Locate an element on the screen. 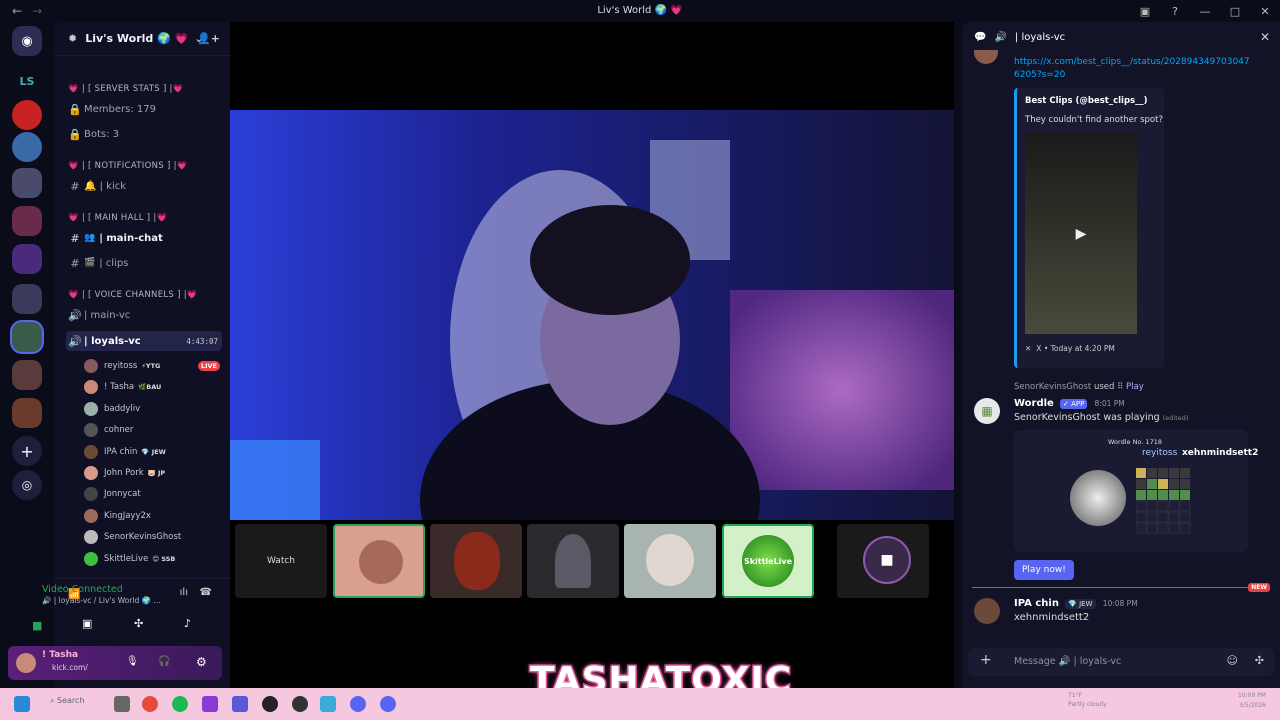 This screenshot has height=720, width=1280. channel-label: | loyals-vc is located at coordinates (112, 341).